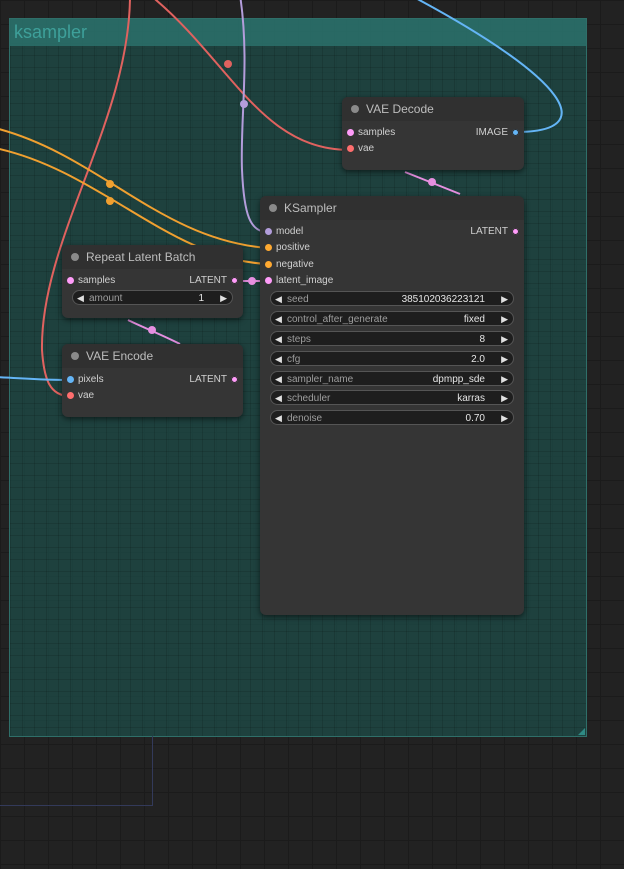 This screenshot has height=869, width=624. I want to click on model-pin-icon, so click(268, 231).